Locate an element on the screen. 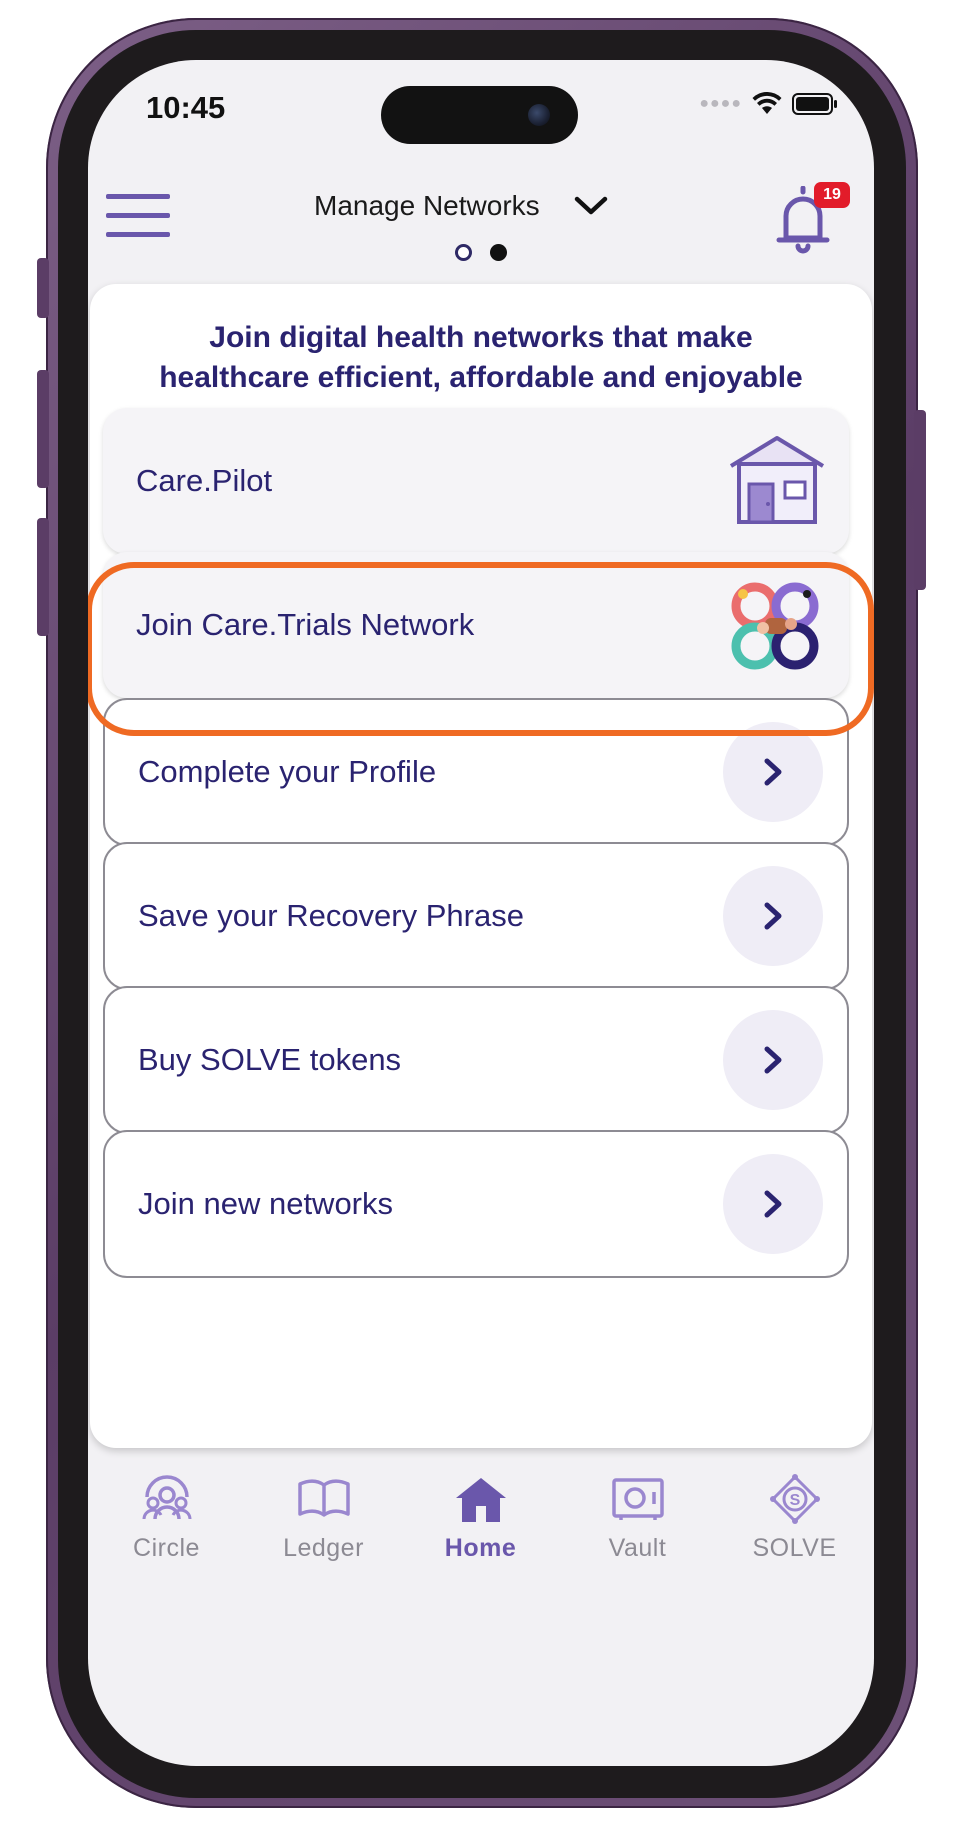  header-title: Manage Networks is located at coordinates (427, 205).